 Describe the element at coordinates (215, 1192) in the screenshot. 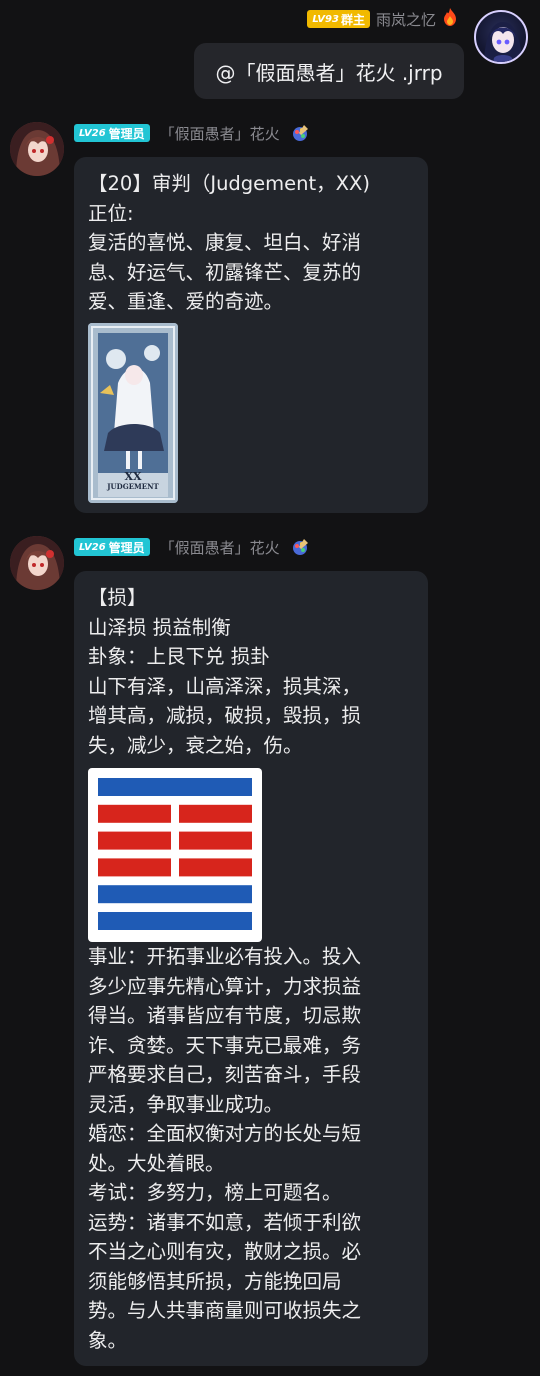

I see `message-text-line: 考试：多努力，榜上可题名。` at that location.